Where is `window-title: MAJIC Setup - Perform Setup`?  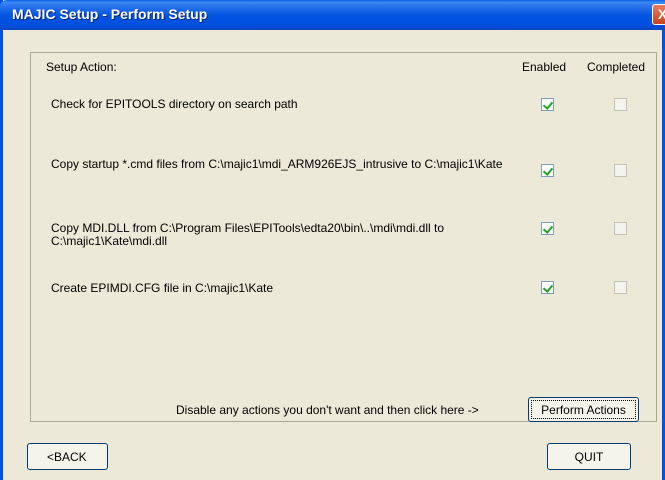 window-title: MAJIC Setup - Perform Setup is located at coordinates (110, 14).